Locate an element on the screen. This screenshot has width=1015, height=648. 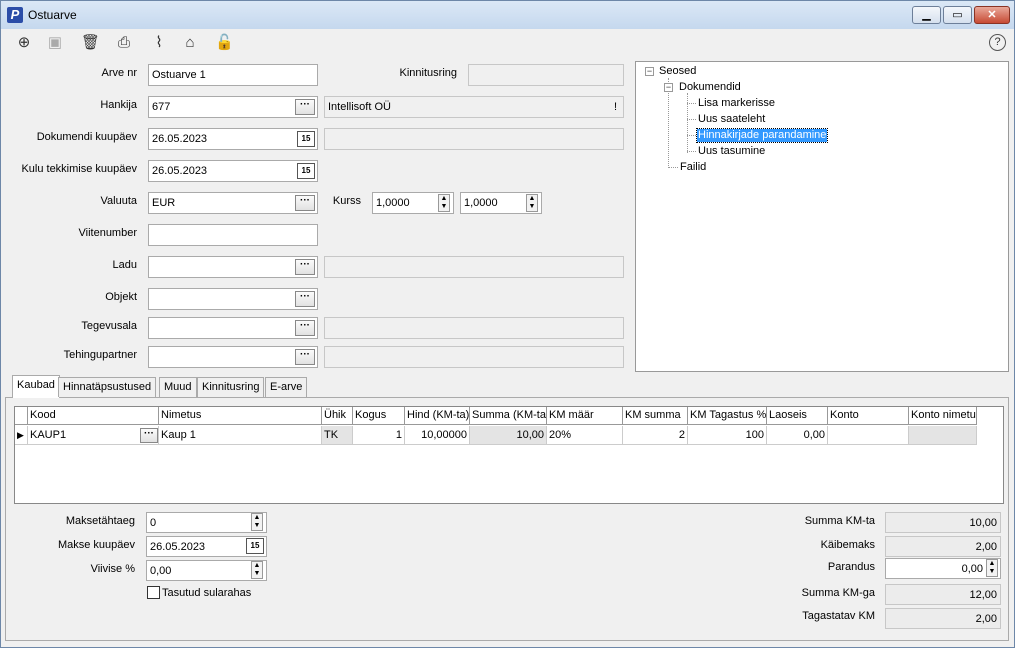
dok-kuupaev-extra-field is located at coordinates (474, 139).